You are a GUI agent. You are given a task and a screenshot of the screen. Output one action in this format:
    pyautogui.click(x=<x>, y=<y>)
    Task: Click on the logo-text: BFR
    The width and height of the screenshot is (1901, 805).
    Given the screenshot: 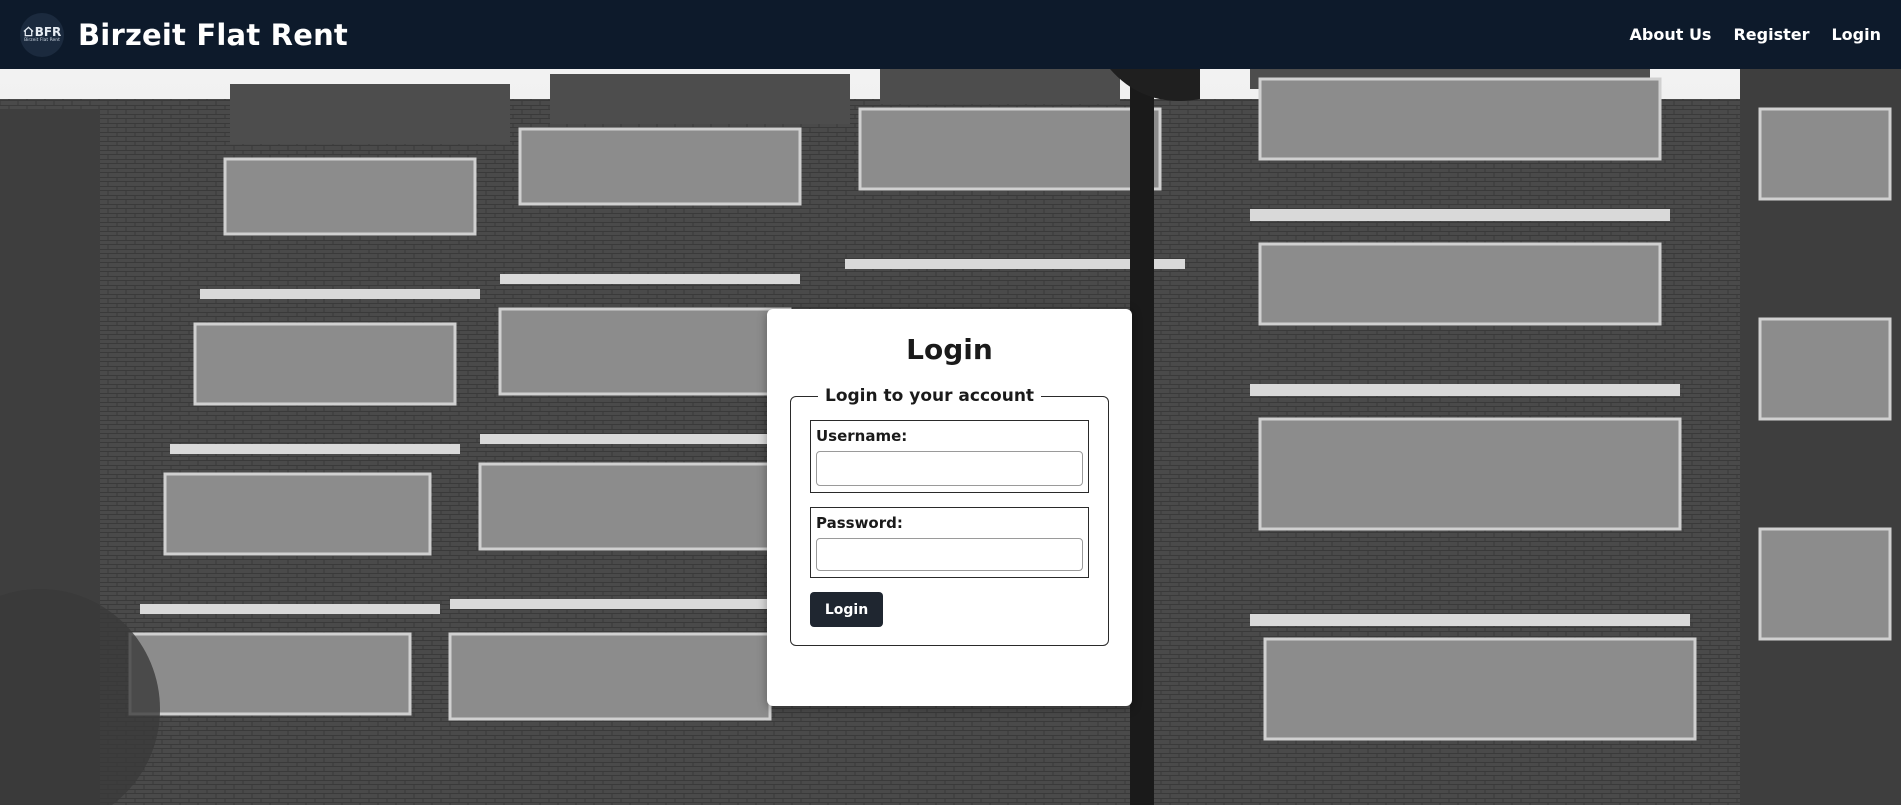 What is the action you would take?
    pyautogui.click(x=48, y=31)
    